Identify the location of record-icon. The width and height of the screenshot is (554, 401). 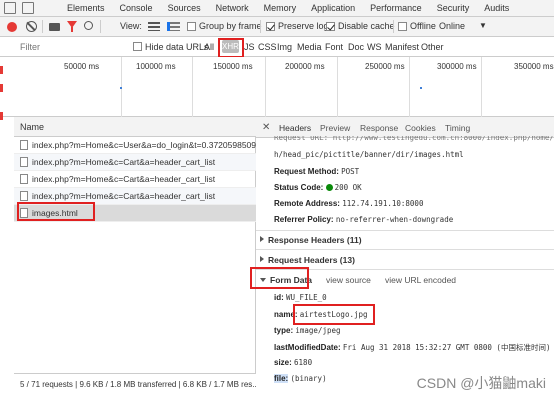
(12, 27).